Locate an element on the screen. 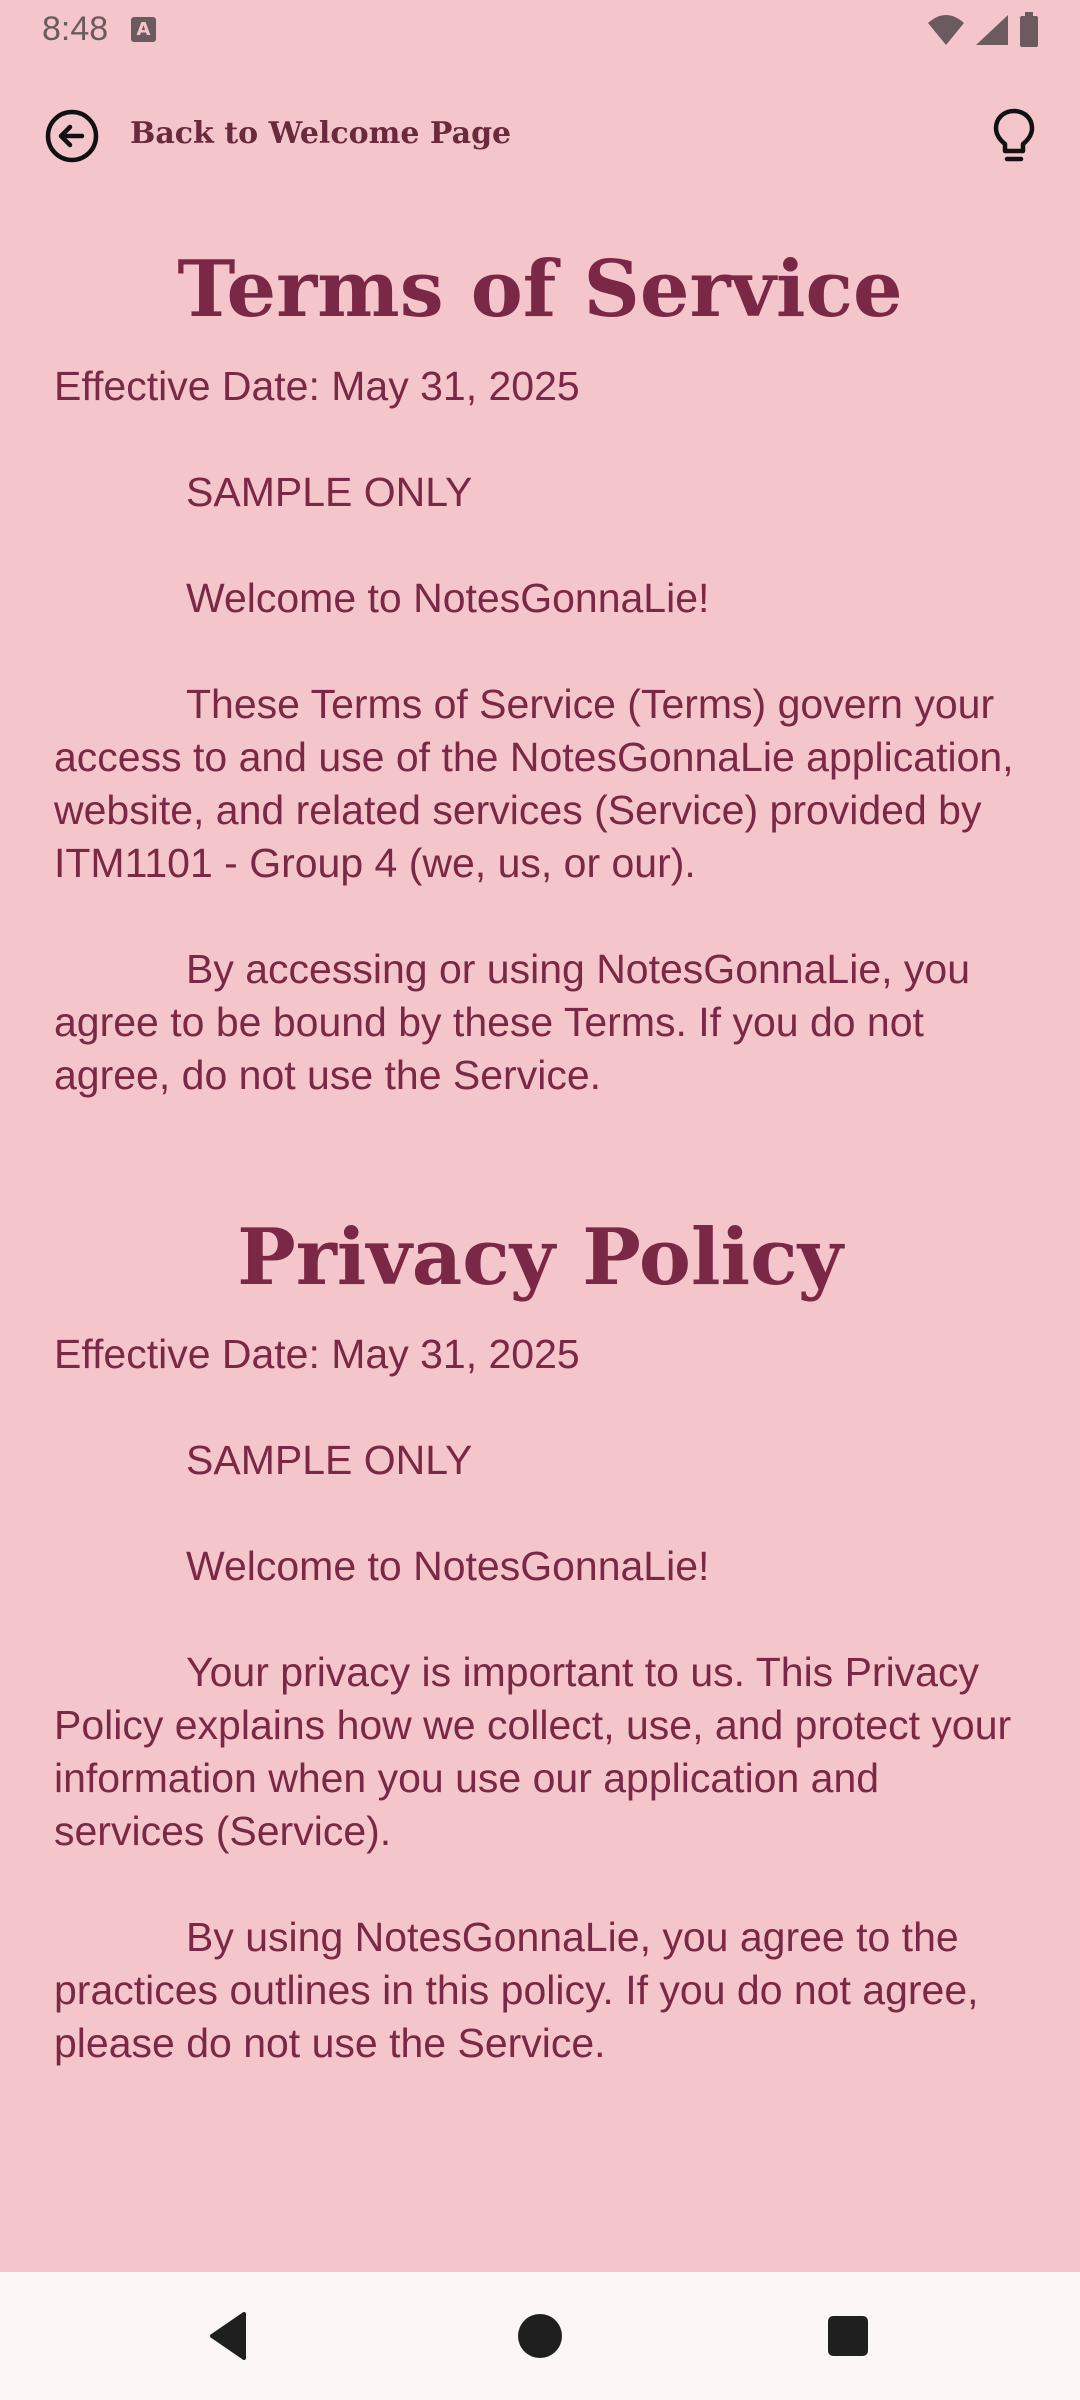 This screenshot has height=2400, width=1080. lightbulb-icon is located at coordinates (1014, 135).